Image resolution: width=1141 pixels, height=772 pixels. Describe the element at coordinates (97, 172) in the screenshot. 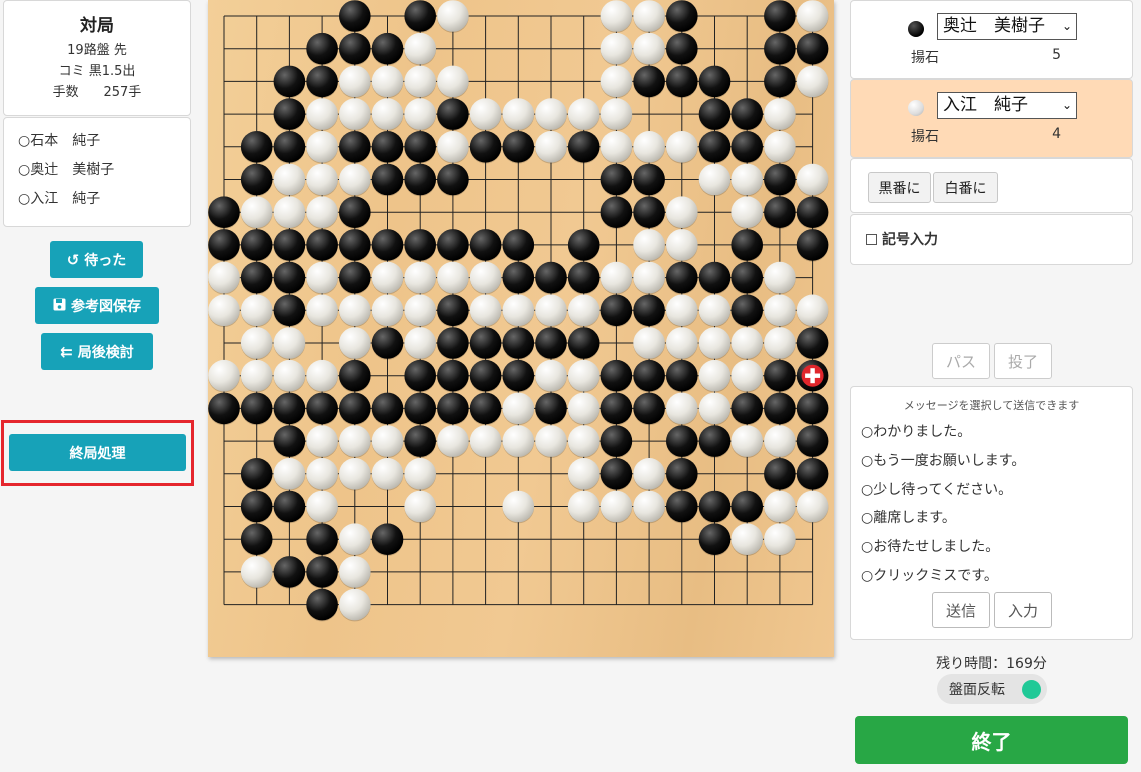

I see `players-list: ○石本 純子 ○奥辻 美樹子 ○入江 純子` at that location.